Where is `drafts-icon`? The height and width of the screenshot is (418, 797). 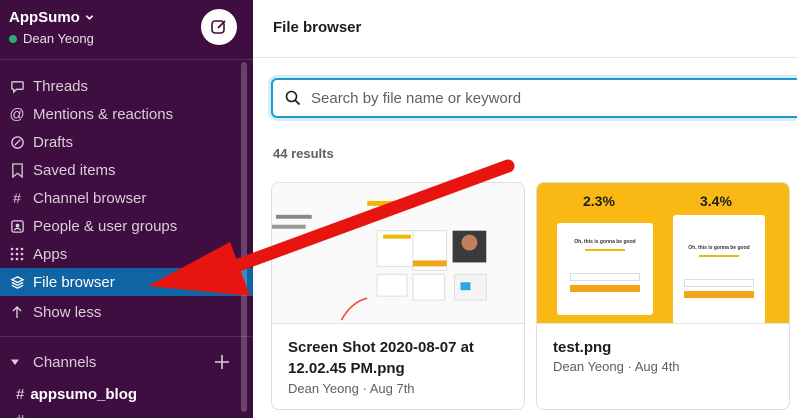 drafts-icon is located at coordinates (17, 142).